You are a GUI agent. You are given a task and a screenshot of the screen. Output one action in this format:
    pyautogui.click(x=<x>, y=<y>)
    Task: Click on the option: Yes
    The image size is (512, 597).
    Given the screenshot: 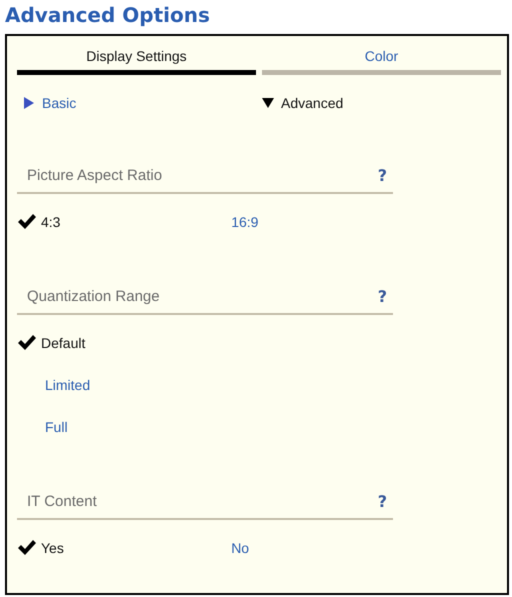 What is the action you would take?
    pyautogui.click(x=110, y=548)
    